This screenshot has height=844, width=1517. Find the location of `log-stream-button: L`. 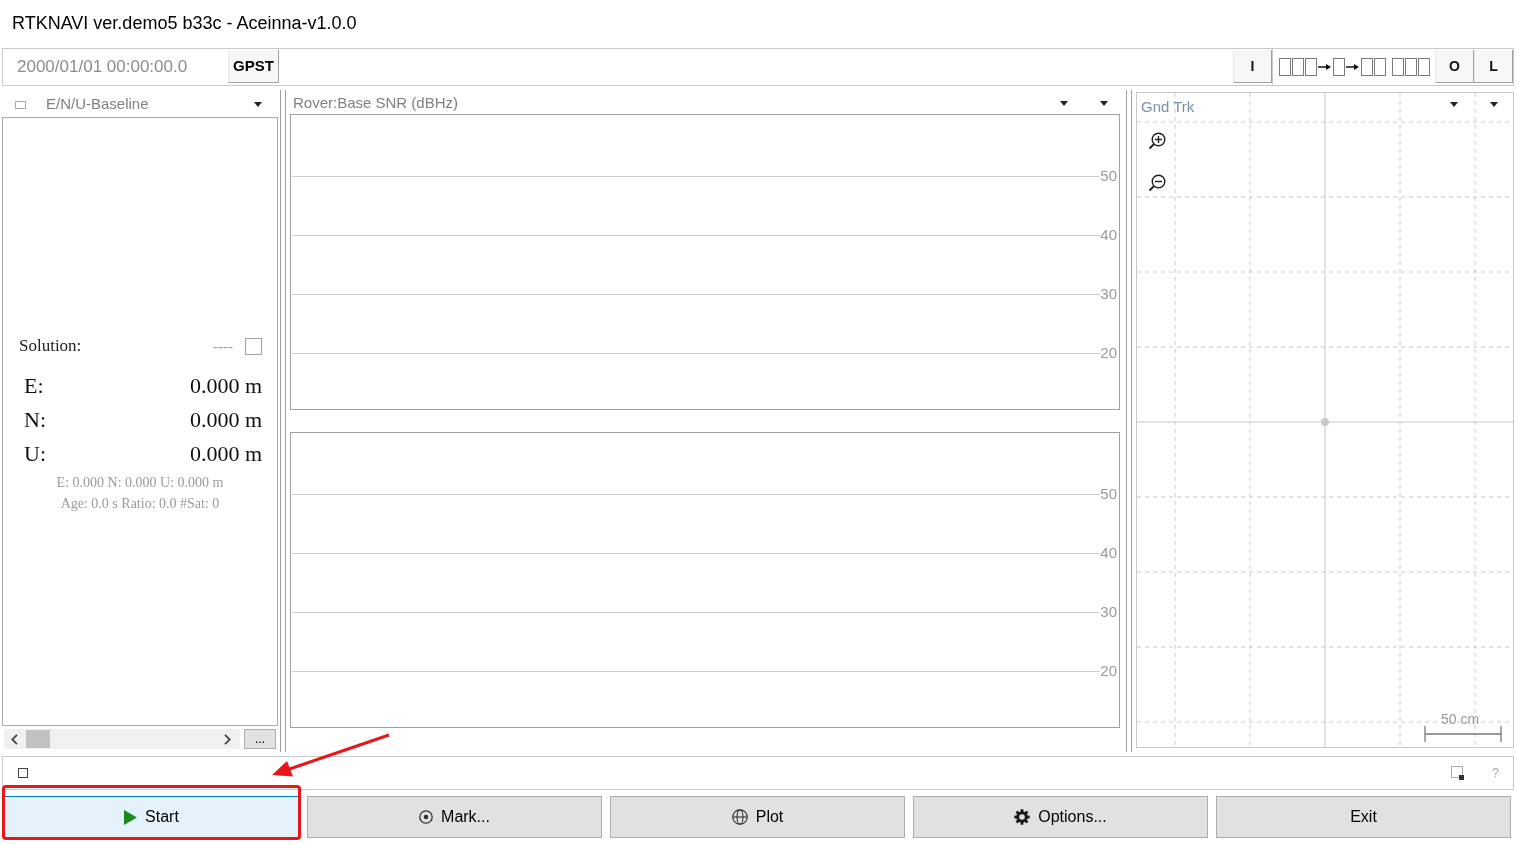

log-stream-button: L is located at coordinates (1493, 66).